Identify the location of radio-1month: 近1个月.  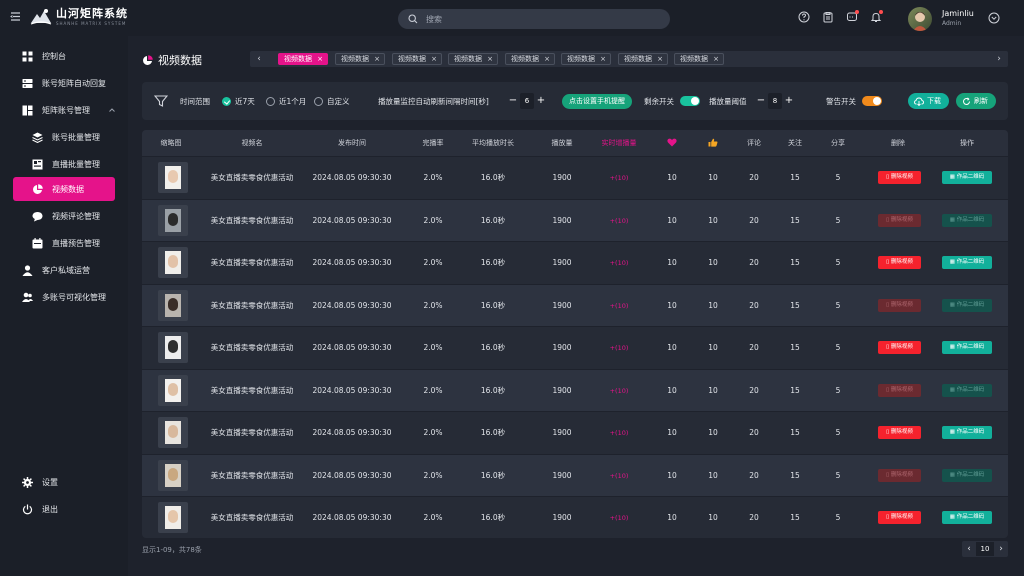
(286, 101).